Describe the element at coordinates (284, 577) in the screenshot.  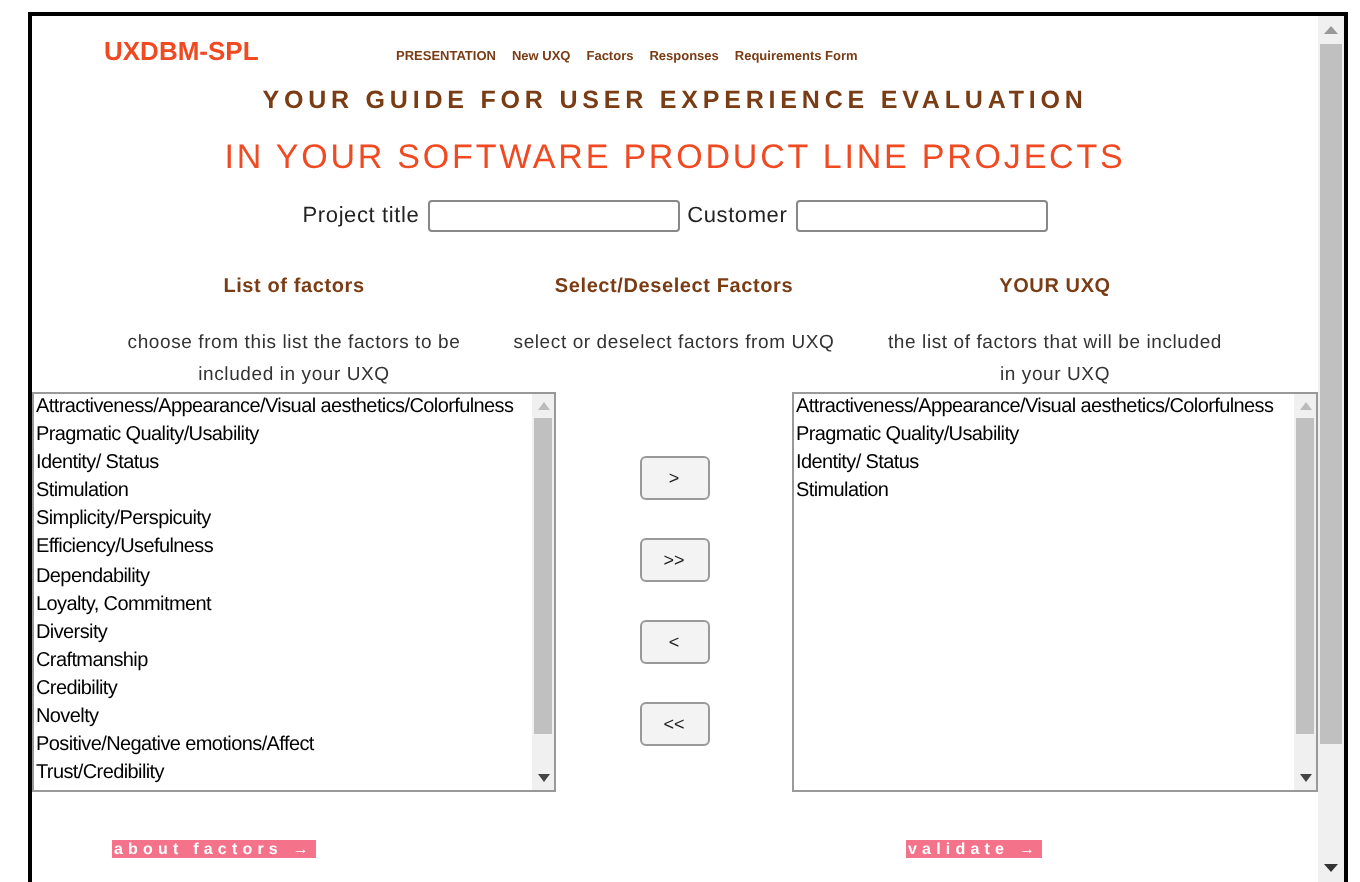
I see `list-item: Dependability` at that location.